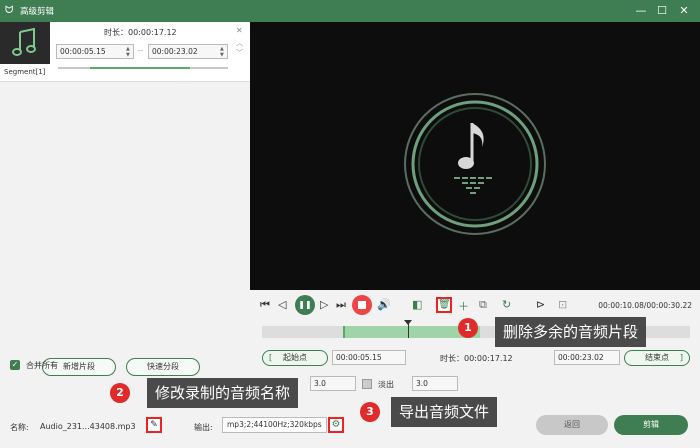  I want to click on playhead, so click(408, 330).